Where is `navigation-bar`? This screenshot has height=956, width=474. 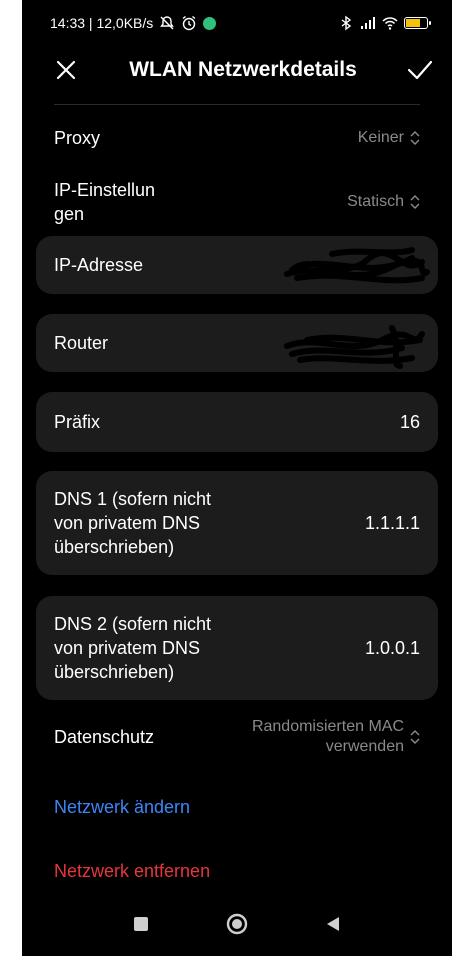
navigation-bar is located at coordinates (237, 924).